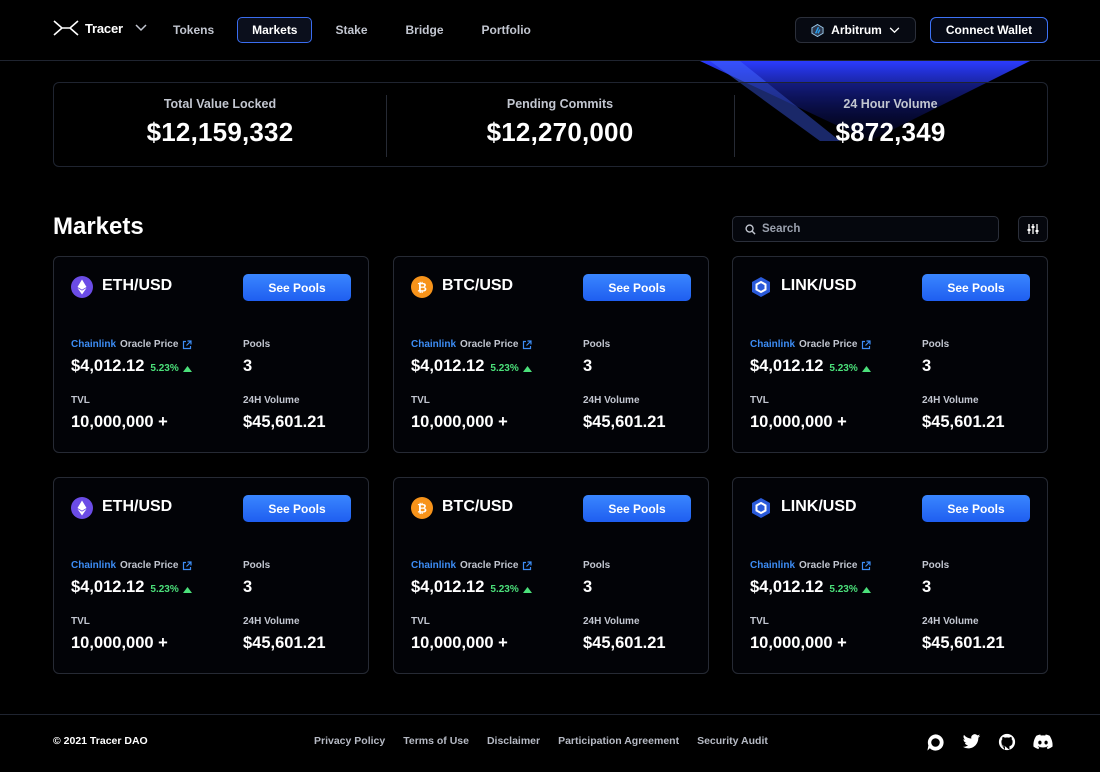 The width and height of the screenshot is (1100, 772). I want to click on market-pair: BTC/USD, so click(478, 285).